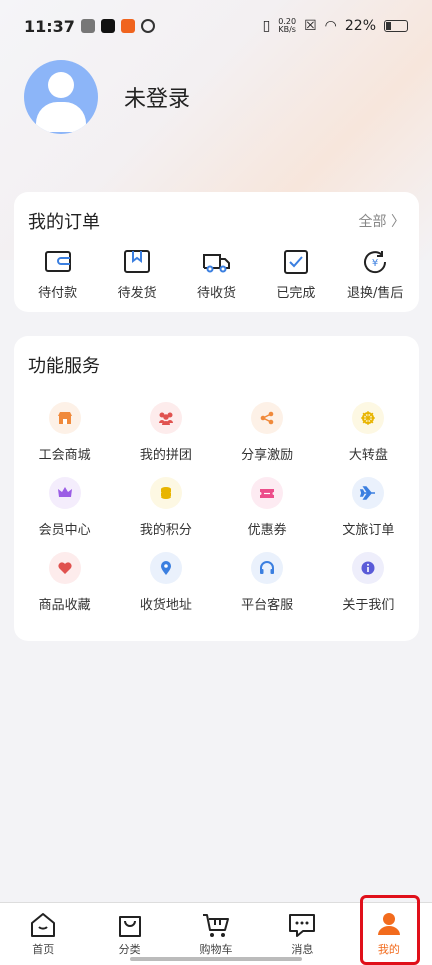 The width and height of the screenshot is (432, 965). What do you see at coordinates (64, 530) in the screenshot?
I see `service-label: 会员中心` at bounding box center [64, 530].